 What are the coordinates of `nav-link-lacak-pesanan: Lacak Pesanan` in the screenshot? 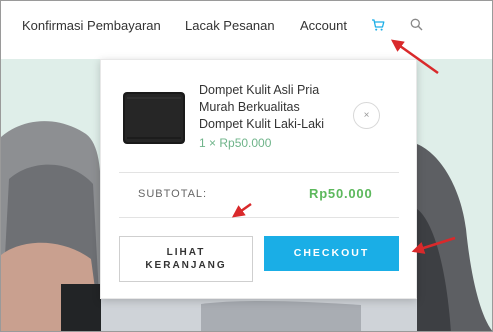 It's located at (230, 25).